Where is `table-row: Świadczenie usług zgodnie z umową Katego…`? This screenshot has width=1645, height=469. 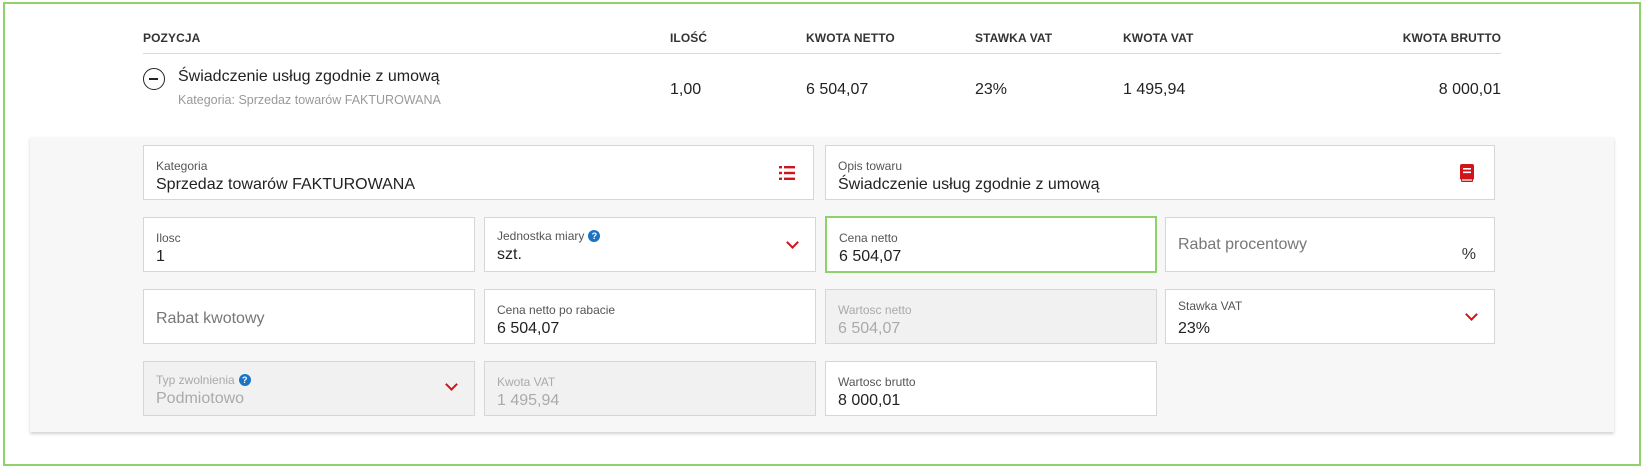 table-row: Świadczenie usług zgodnie z umową Katego… is located at coordinates (822, 91).